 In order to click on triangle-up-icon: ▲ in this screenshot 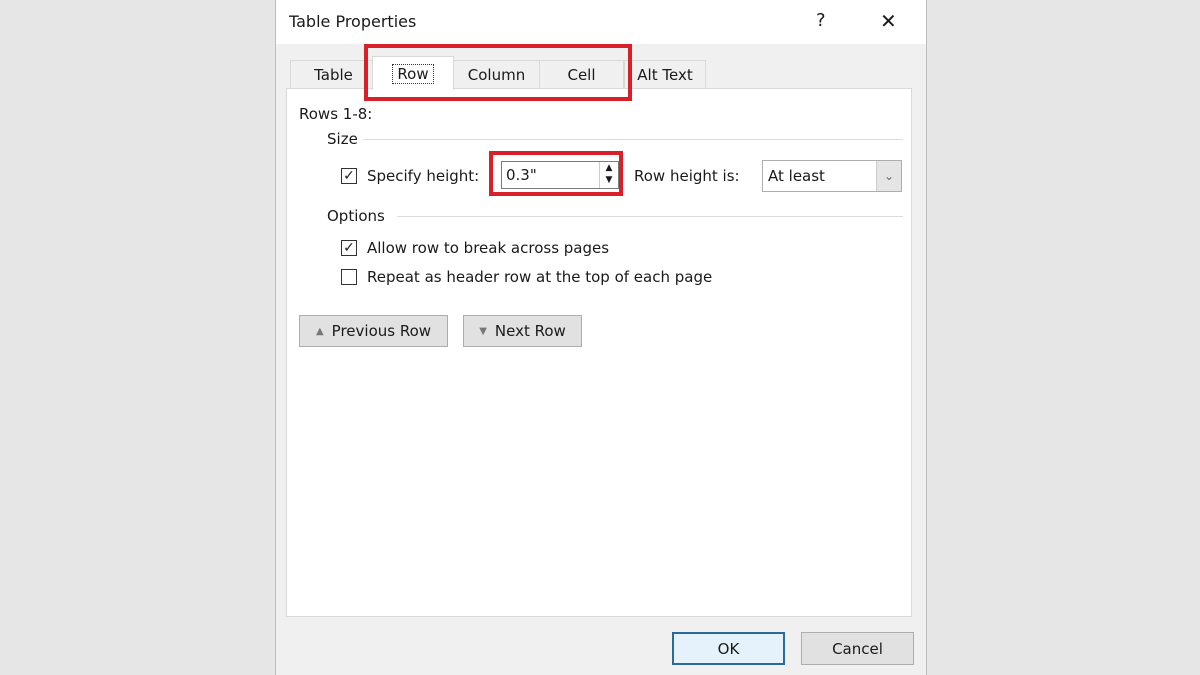, I will do `click(319, 331)`.